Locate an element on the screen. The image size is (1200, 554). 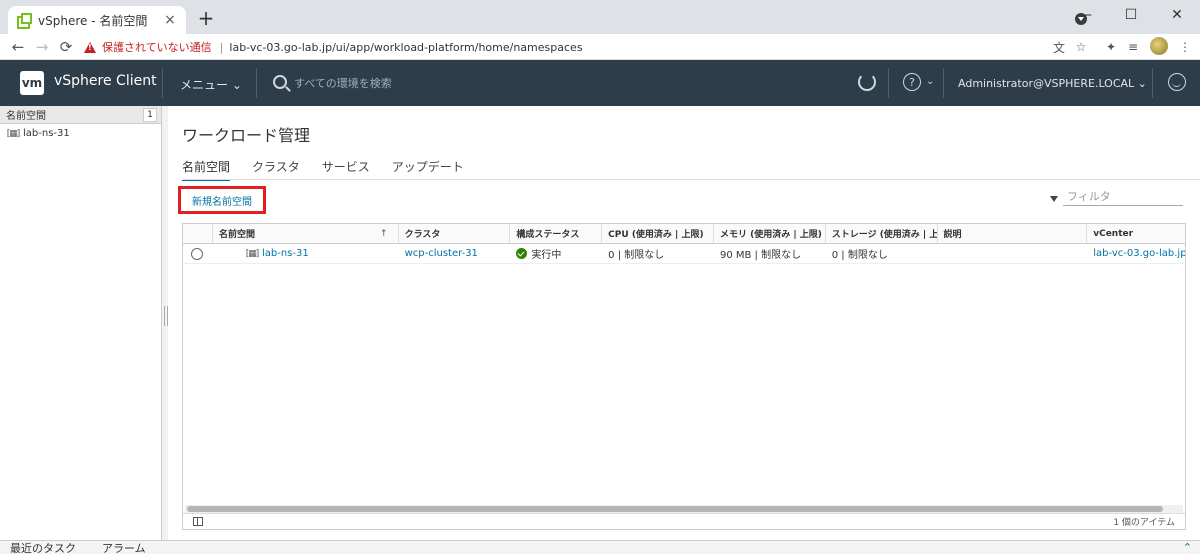
row-select-cell is located at coordinates (198, 253).